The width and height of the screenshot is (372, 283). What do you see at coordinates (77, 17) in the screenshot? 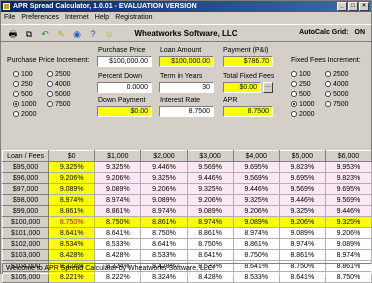
I see `menu-internet: Internet` at bounding box center [77, 17].